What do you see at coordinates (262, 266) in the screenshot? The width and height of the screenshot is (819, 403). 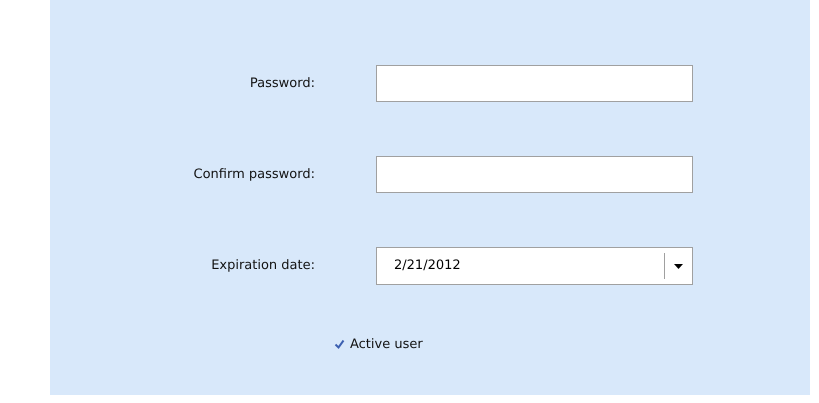 I see `field-label: Expiration date:` at bounding box center [262, 266].